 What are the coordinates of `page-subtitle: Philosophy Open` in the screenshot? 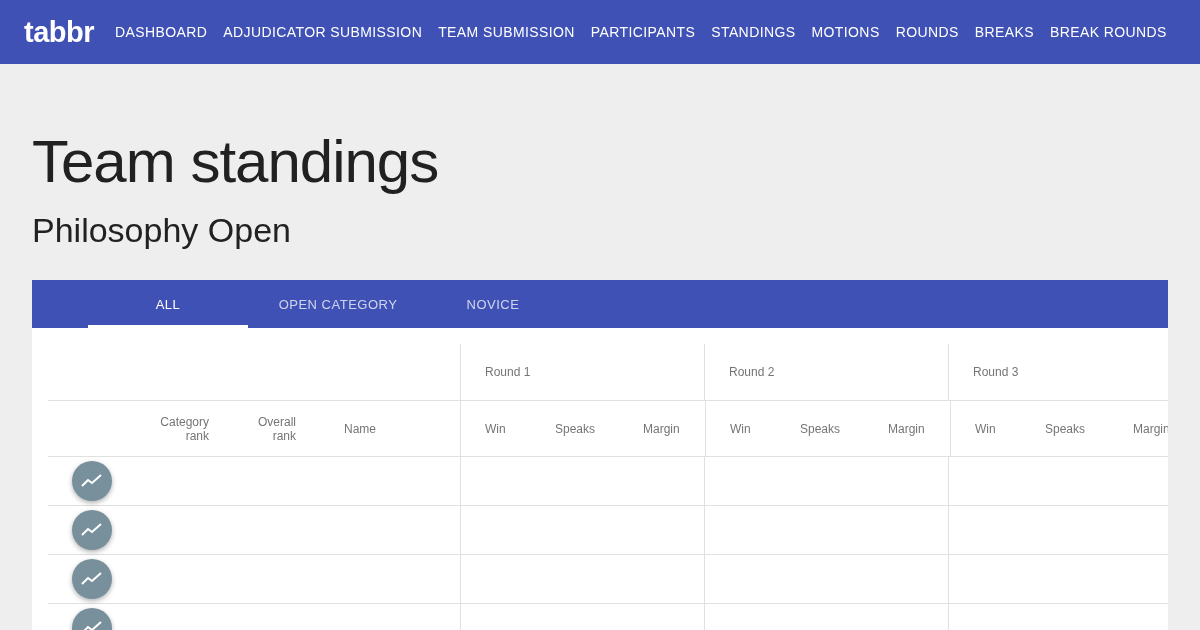 It's located at (162, 230).